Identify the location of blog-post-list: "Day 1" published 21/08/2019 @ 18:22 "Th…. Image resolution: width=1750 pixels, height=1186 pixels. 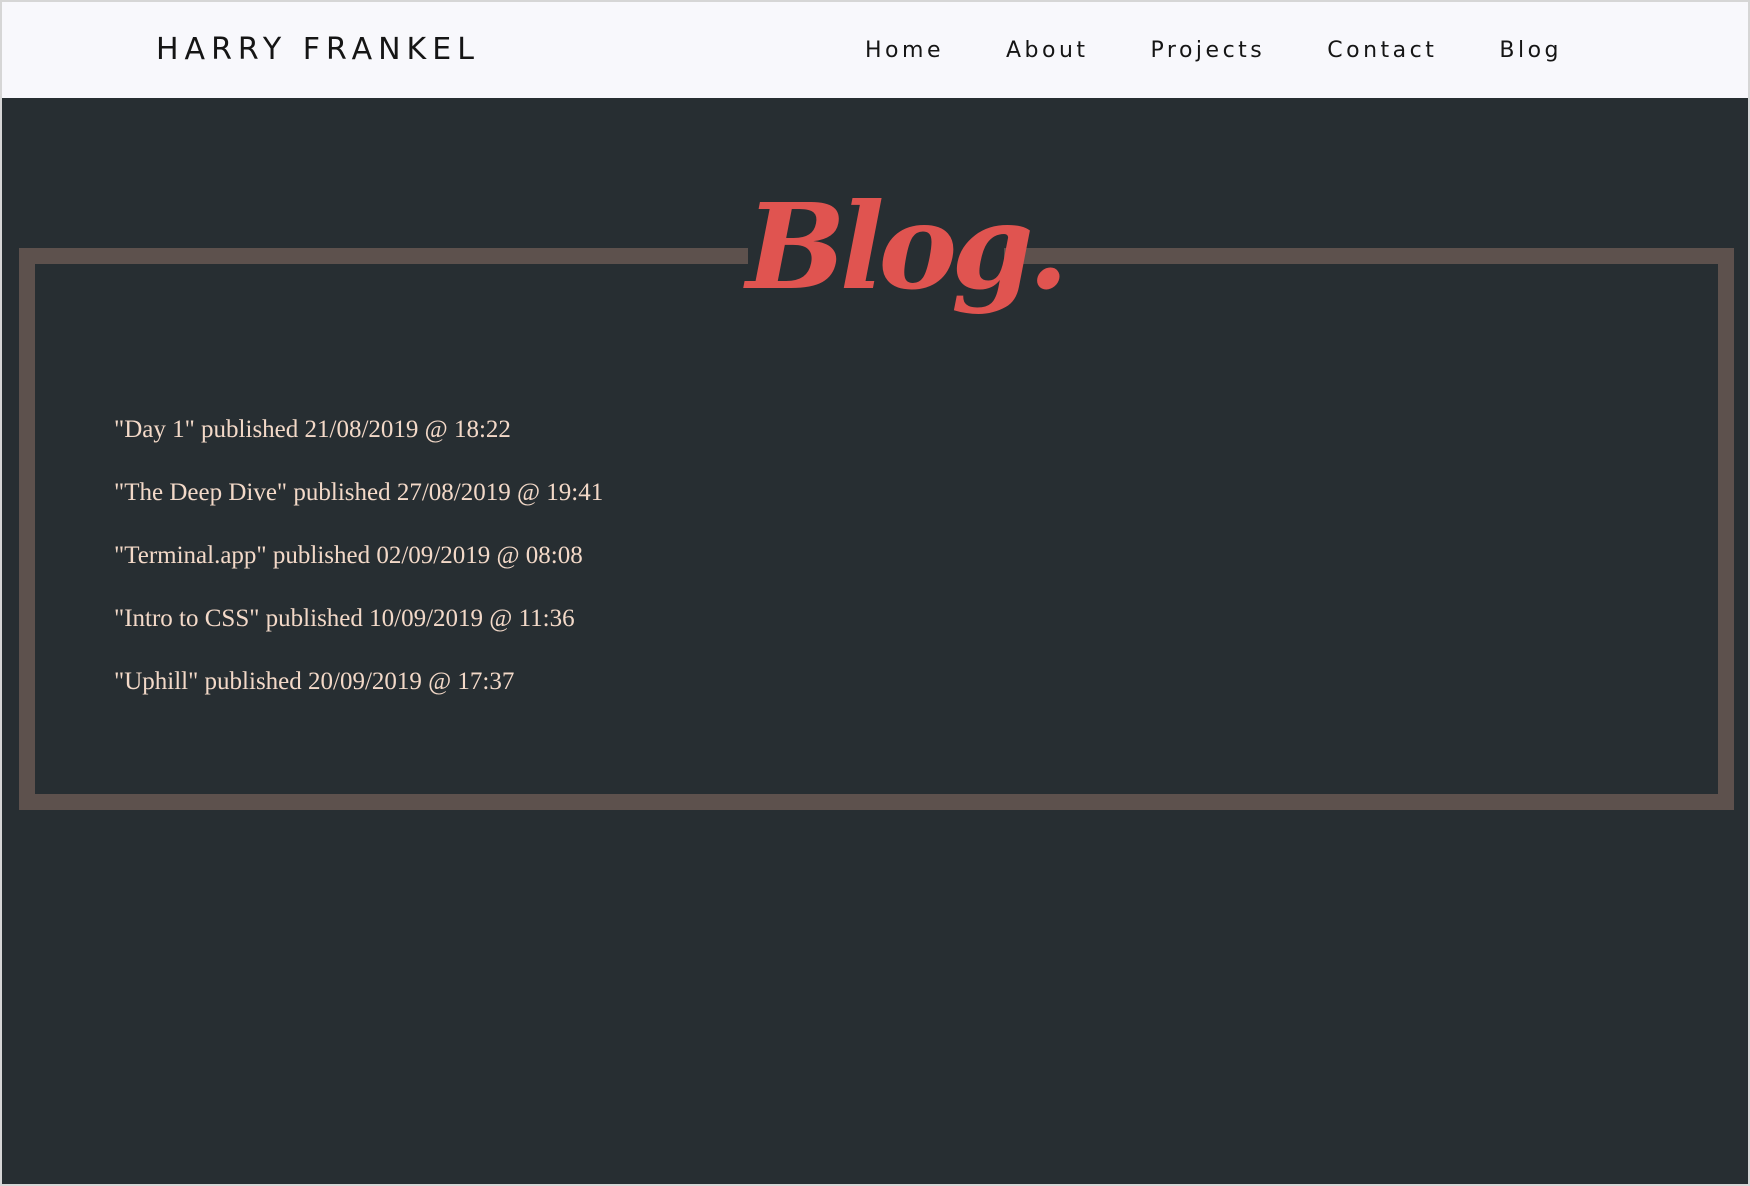
(358, 569).